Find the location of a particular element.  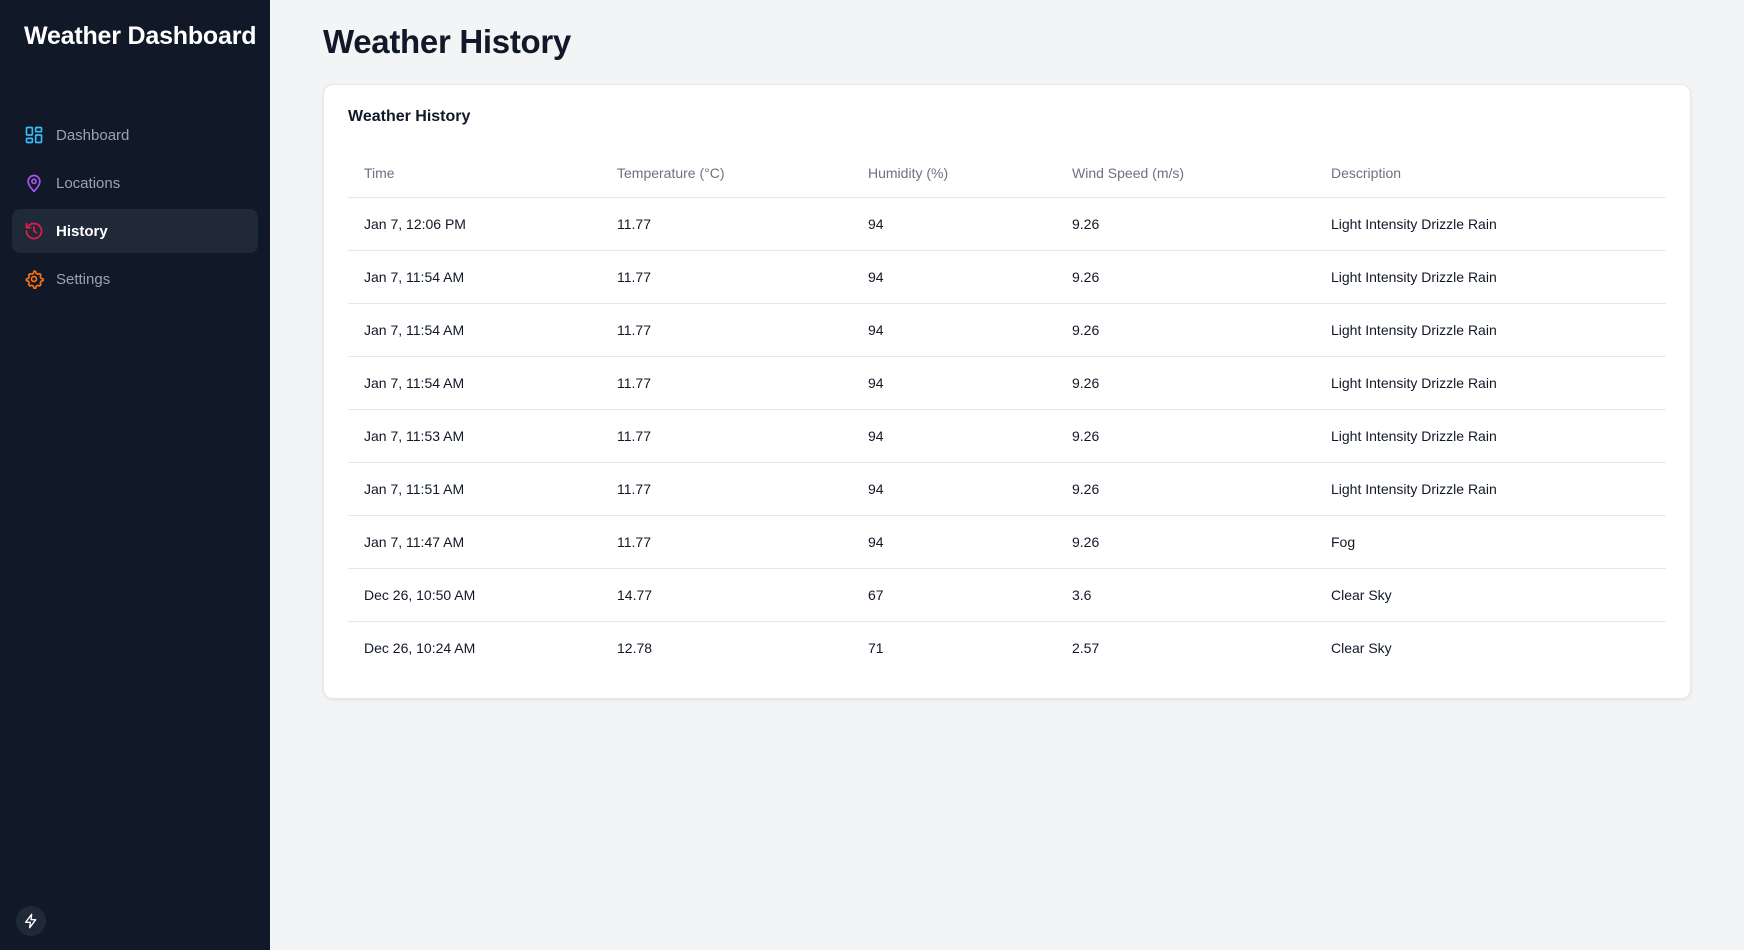

app-title: Weather Dashboard is located at coordinates (140, 36).